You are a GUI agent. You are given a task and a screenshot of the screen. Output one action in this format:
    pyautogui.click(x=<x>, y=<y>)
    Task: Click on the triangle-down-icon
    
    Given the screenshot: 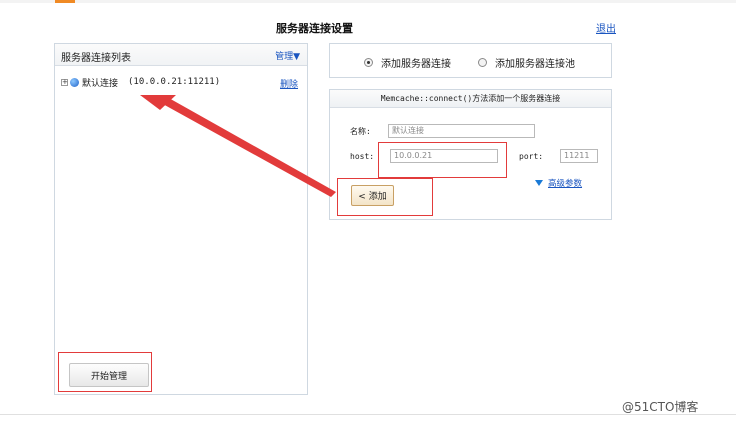 What is the action you would take?
    pyautogui.click(x=539, y=183)
    